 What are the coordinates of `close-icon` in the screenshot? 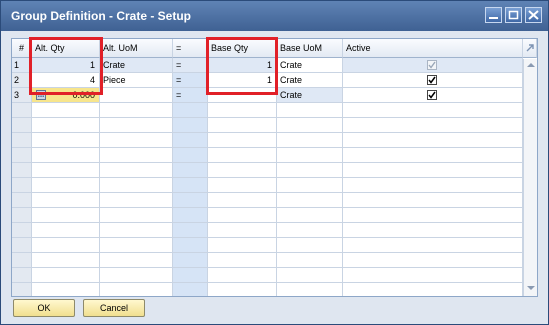 It's located at (533, 15).